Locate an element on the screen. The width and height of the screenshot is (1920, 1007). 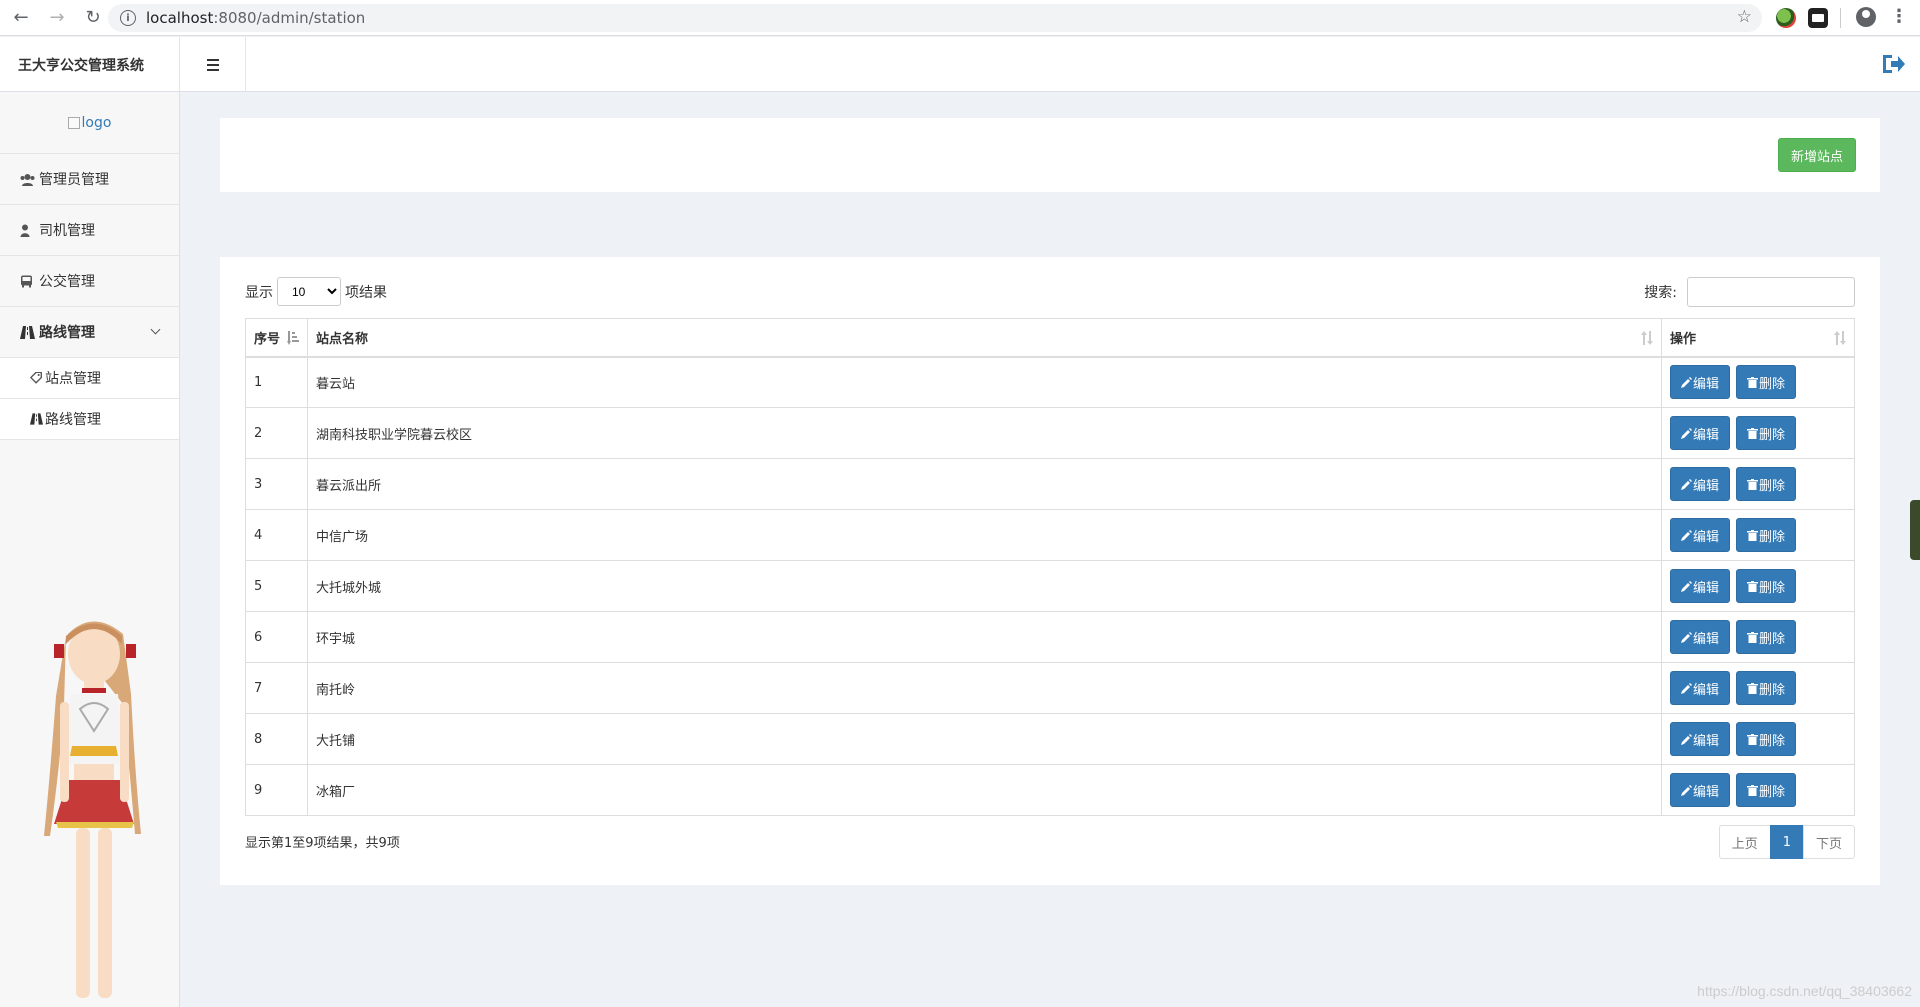
sidebar-item-label: 路线管理 is located at coordinates (67, 333).